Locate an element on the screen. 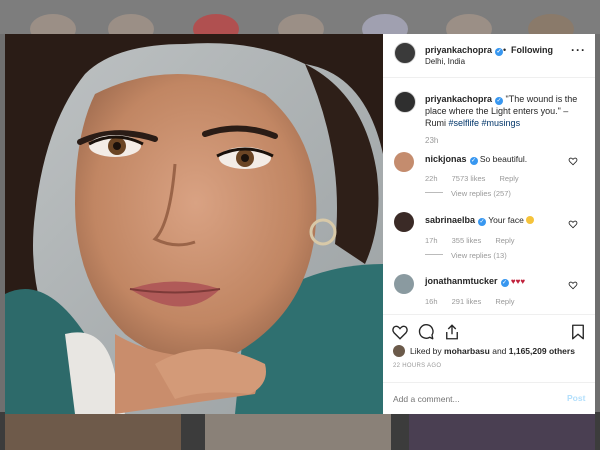 The height and width of the screenshot is (450, 600). comment-item: nickjonas ✓ So beautiful. is located at coordinates (476, 159).